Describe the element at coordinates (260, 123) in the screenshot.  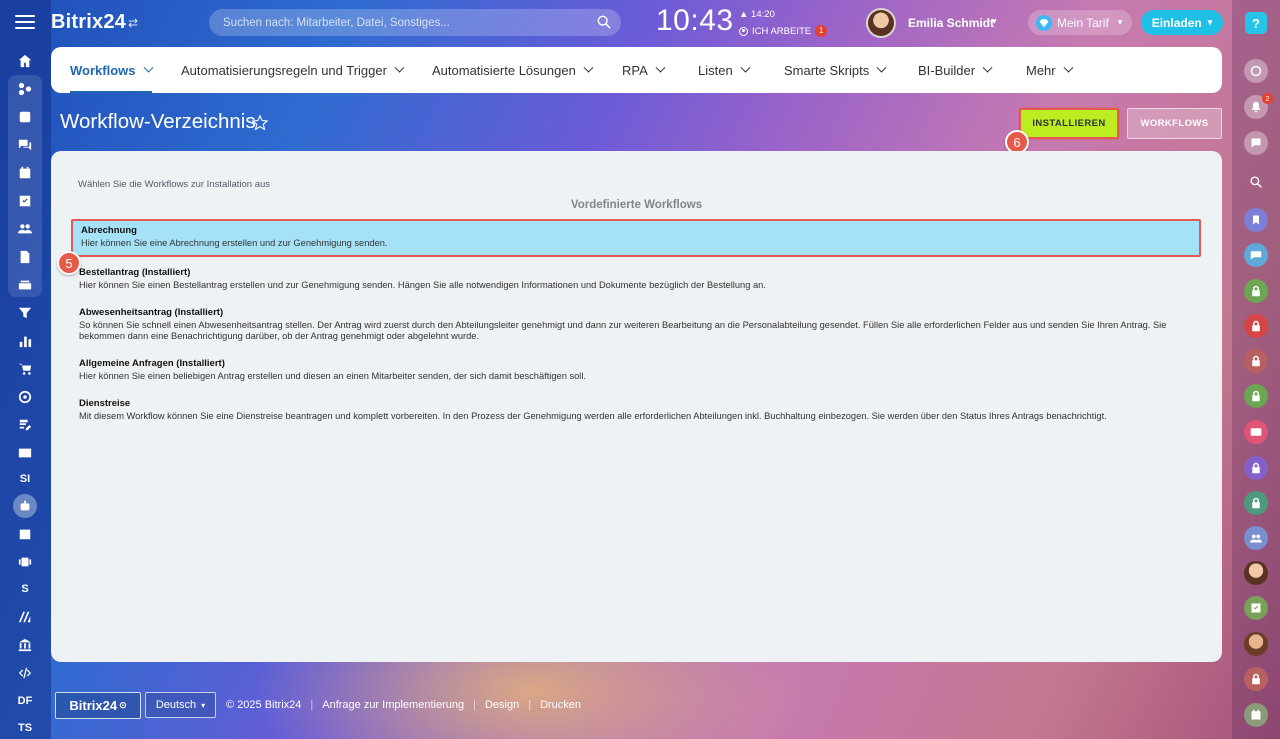
I see `star-icon` at that location.